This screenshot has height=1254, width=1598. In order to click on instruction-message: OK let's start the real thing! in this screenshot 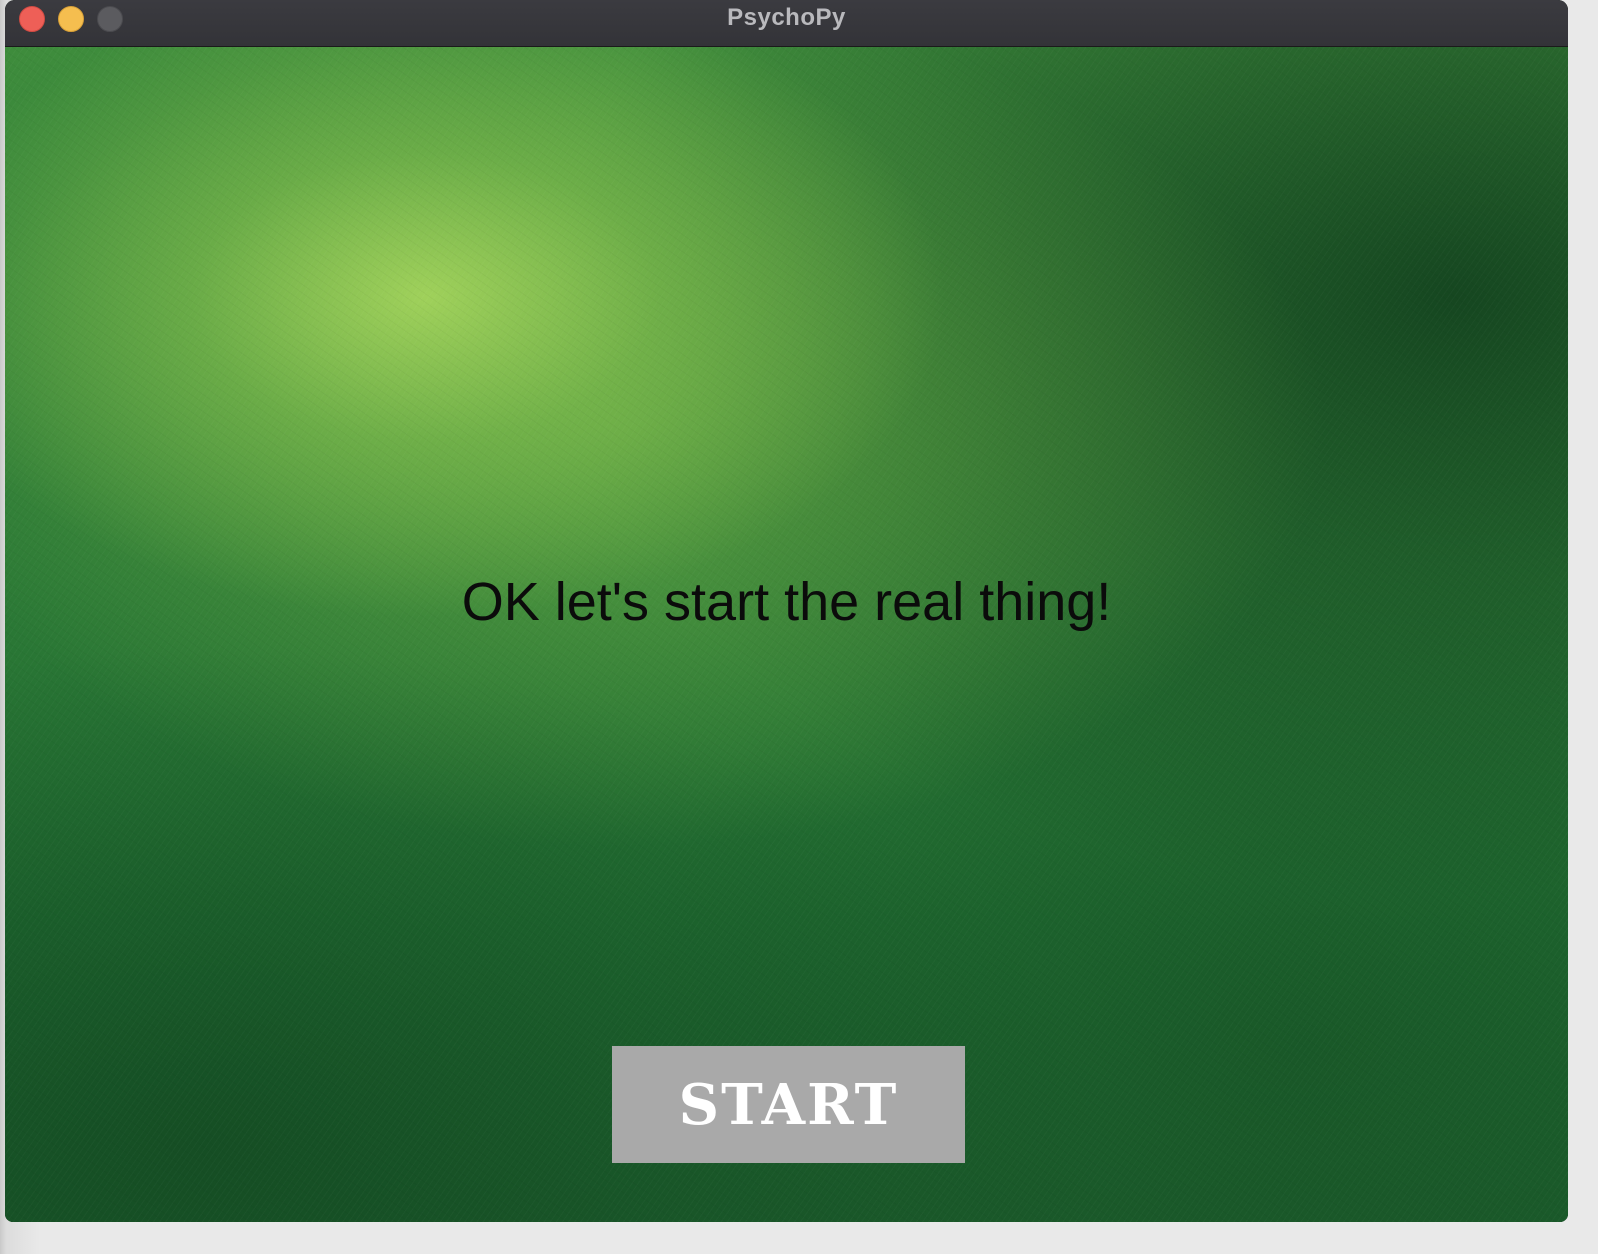, I will do `click(786, 602)`.